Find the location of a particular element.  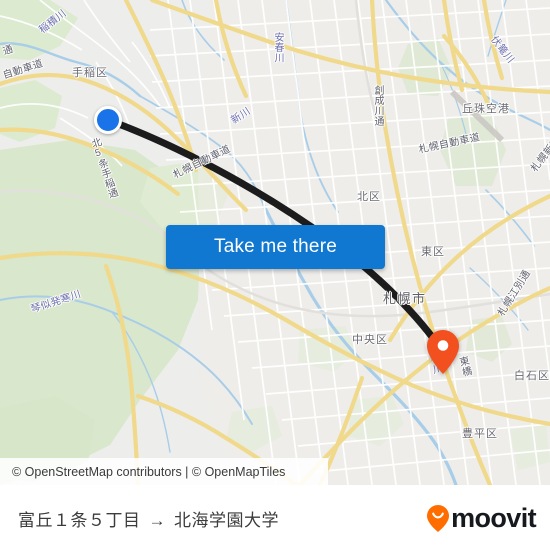

origin-dot is located at coordinates (108, 120).